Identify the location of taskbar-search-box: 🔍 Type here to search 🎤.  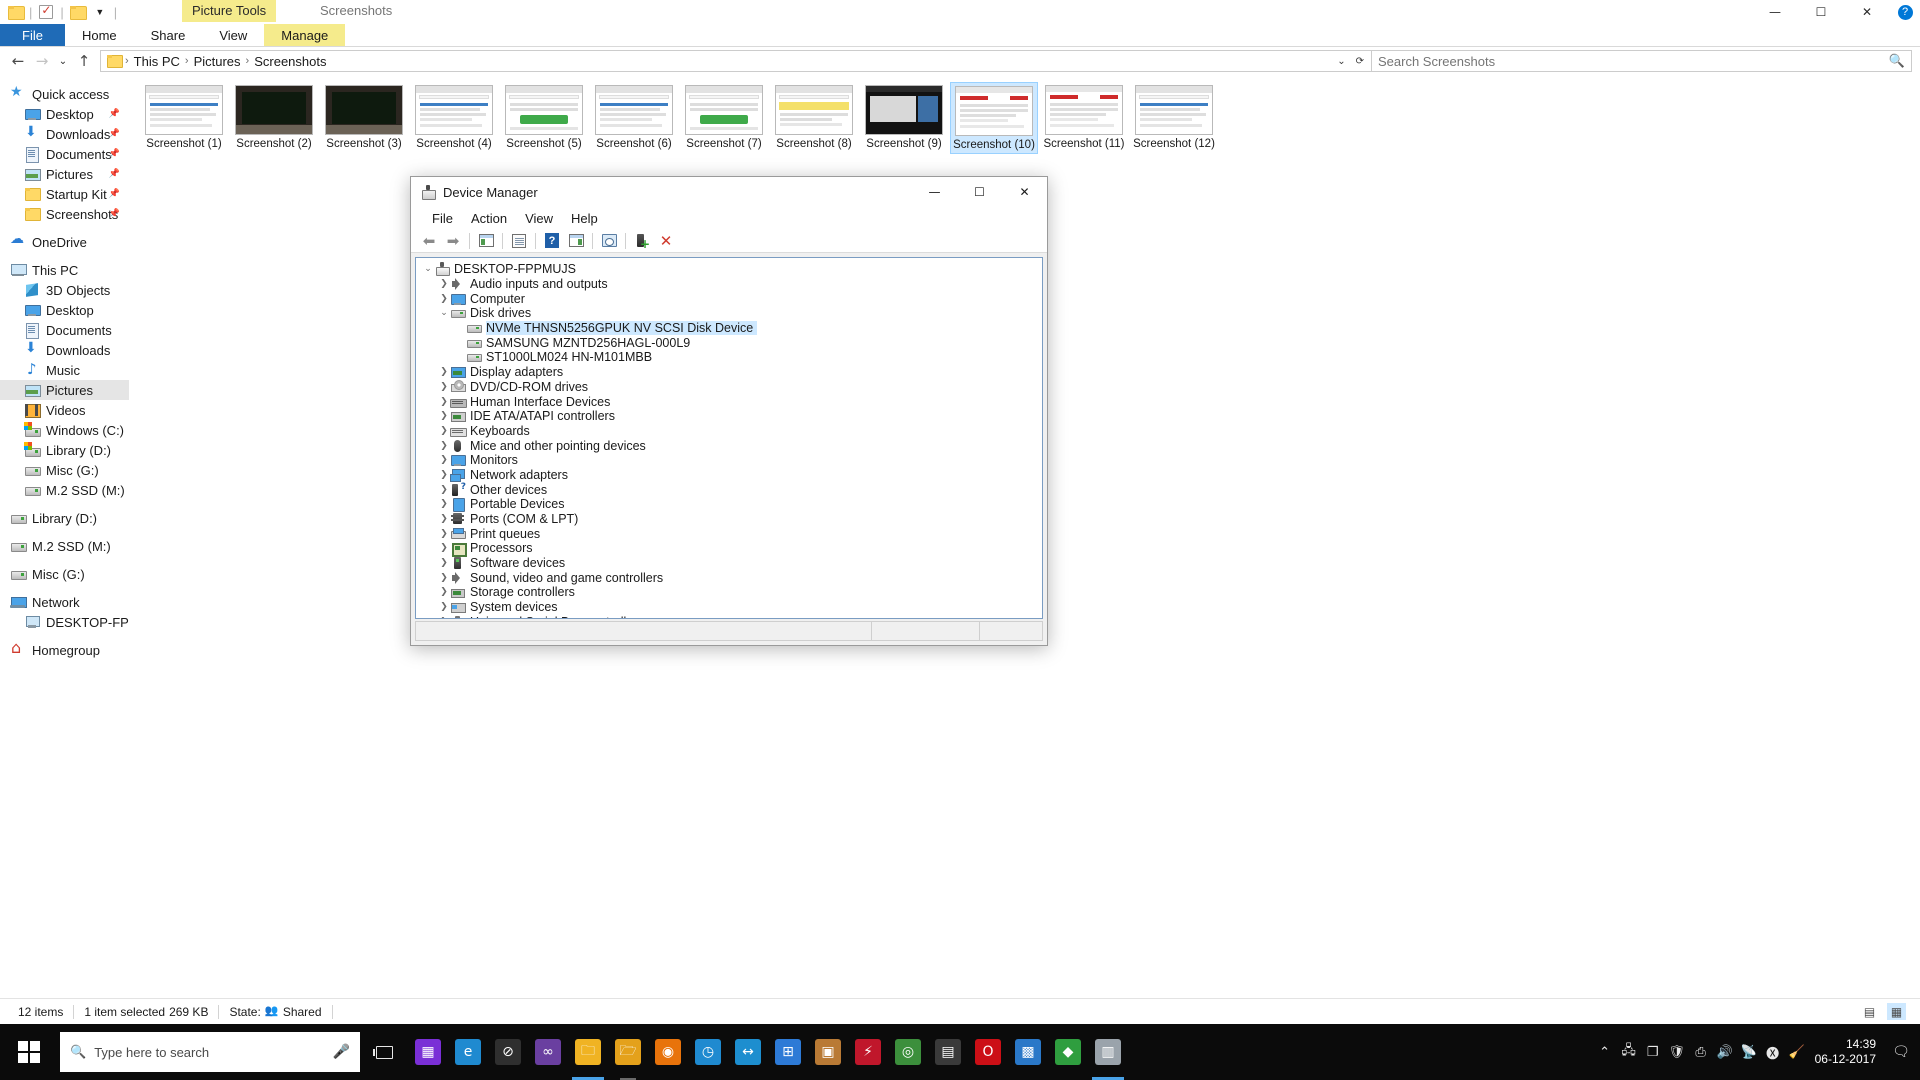
(210, 1052).